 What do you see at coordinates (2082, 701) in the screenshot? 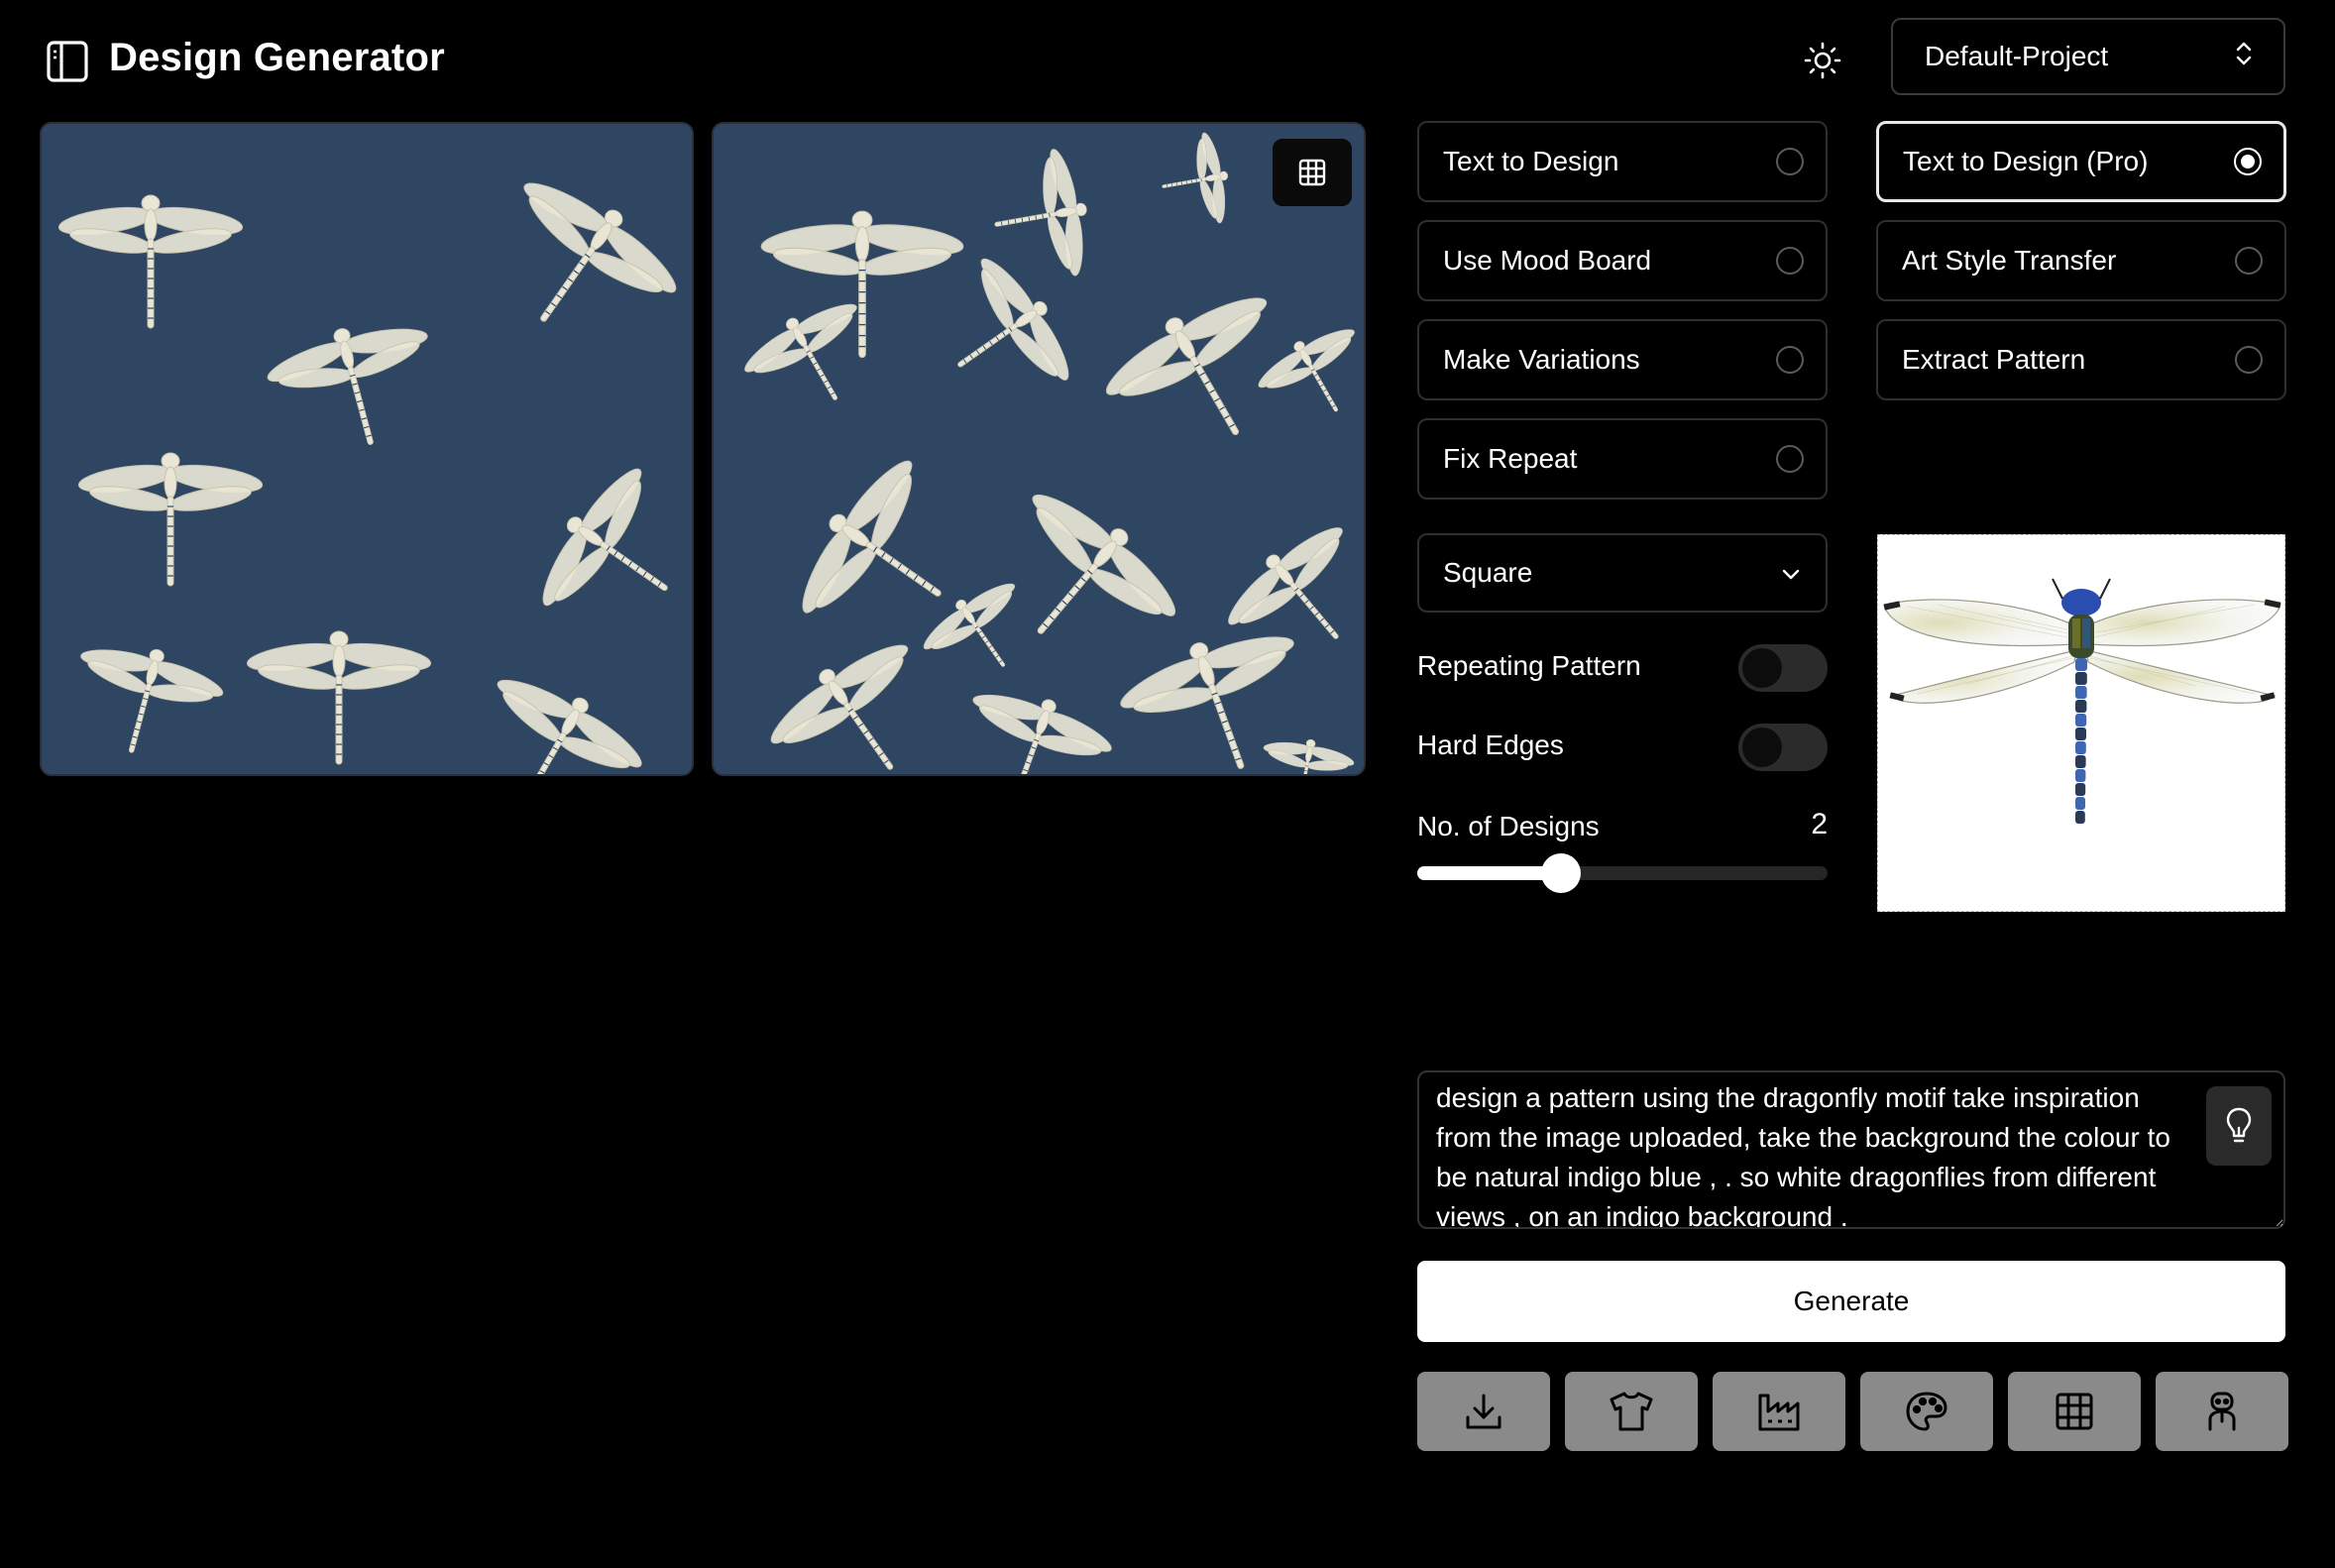
I see `dragonfly-reference-photo` at bounding box center [2082, 701].